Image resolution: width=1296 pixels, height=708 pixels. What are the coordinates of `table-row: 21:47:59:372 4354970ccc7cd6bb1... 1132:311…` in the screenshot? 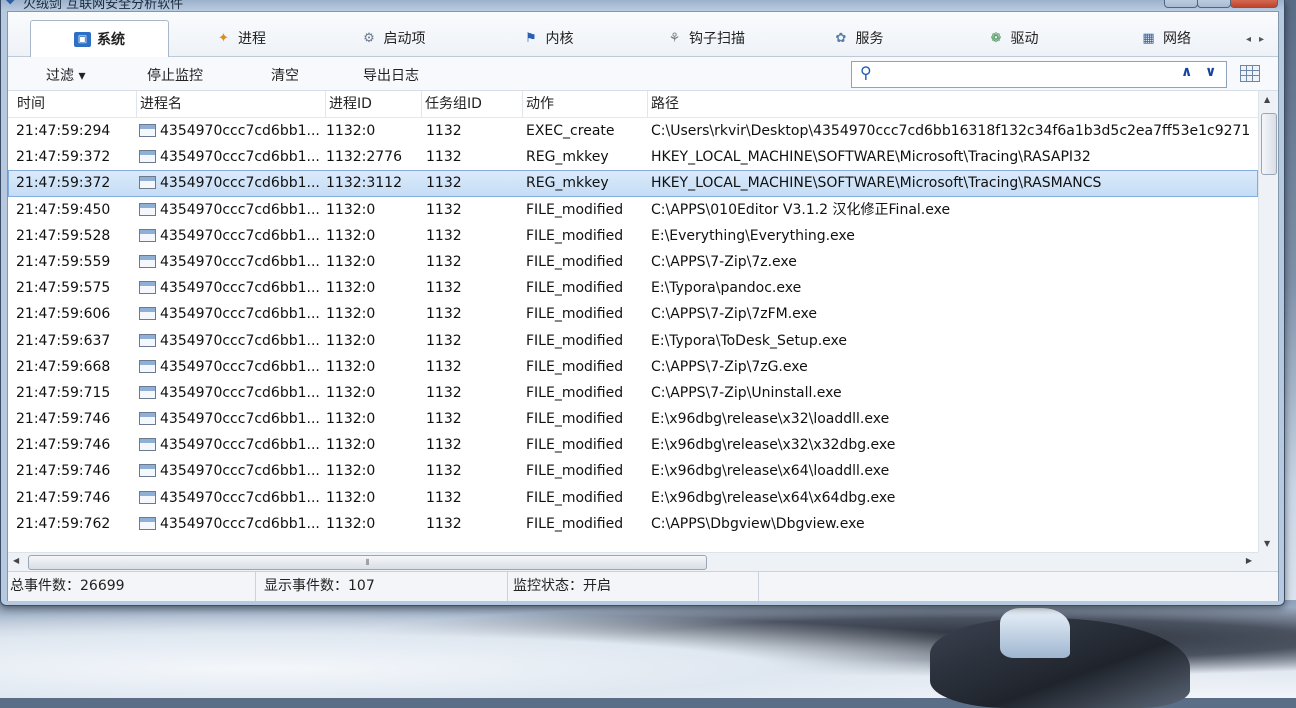 It's located at (633, 183).